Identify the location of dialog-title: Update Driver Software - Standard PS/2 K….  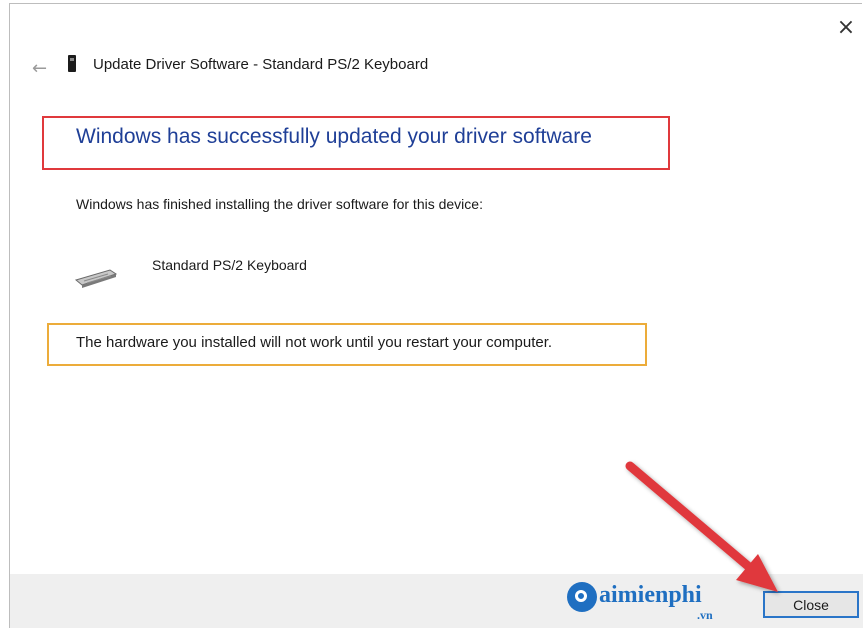
(261, 64).